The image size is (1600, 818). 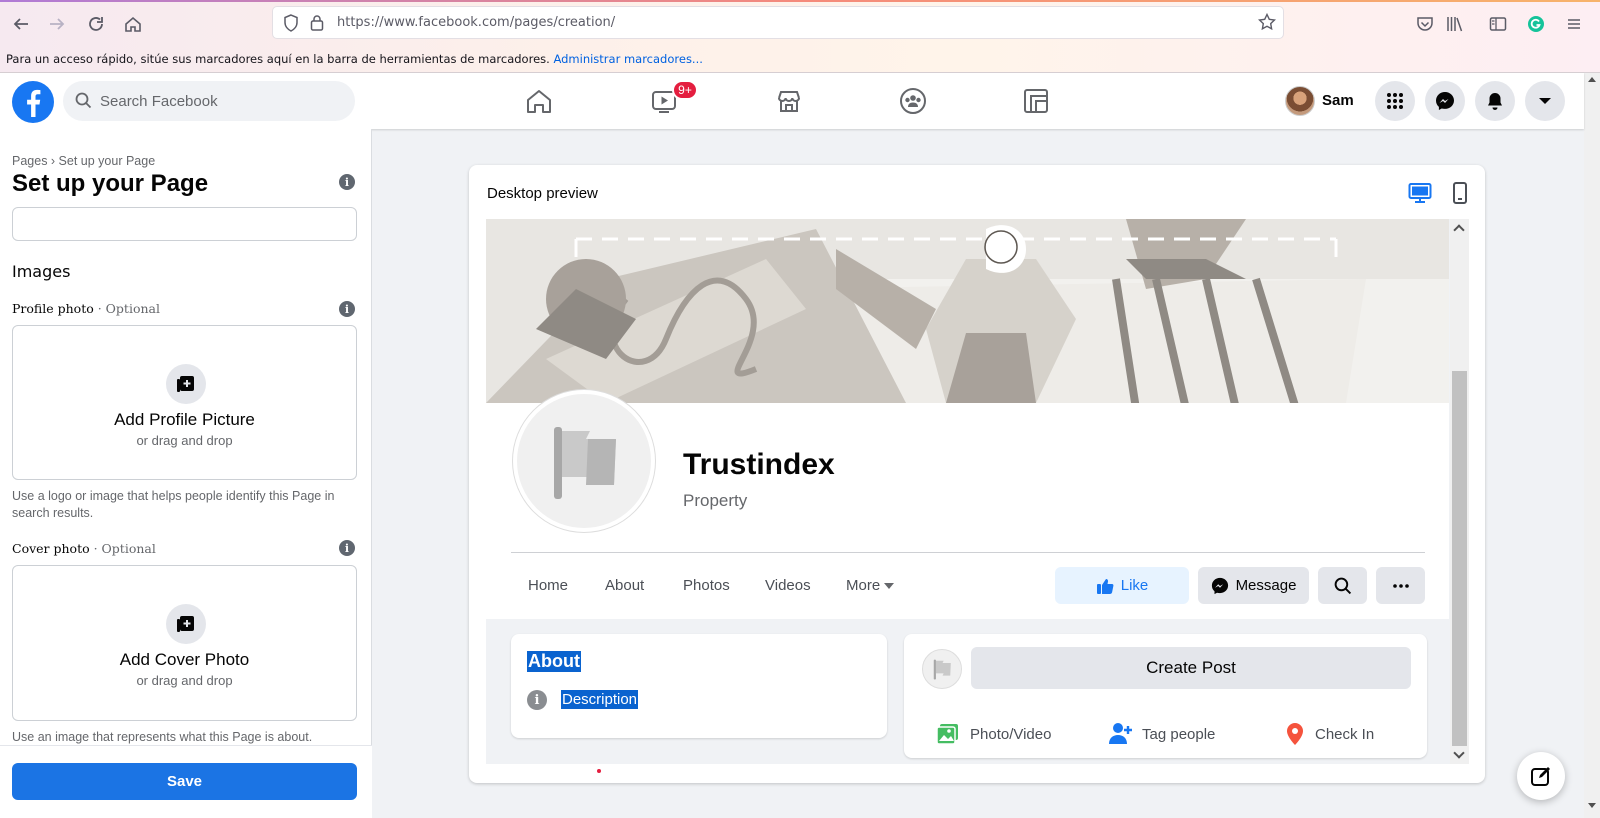 I want to click on tab-videos: Videos, so click(x=788, y=585).